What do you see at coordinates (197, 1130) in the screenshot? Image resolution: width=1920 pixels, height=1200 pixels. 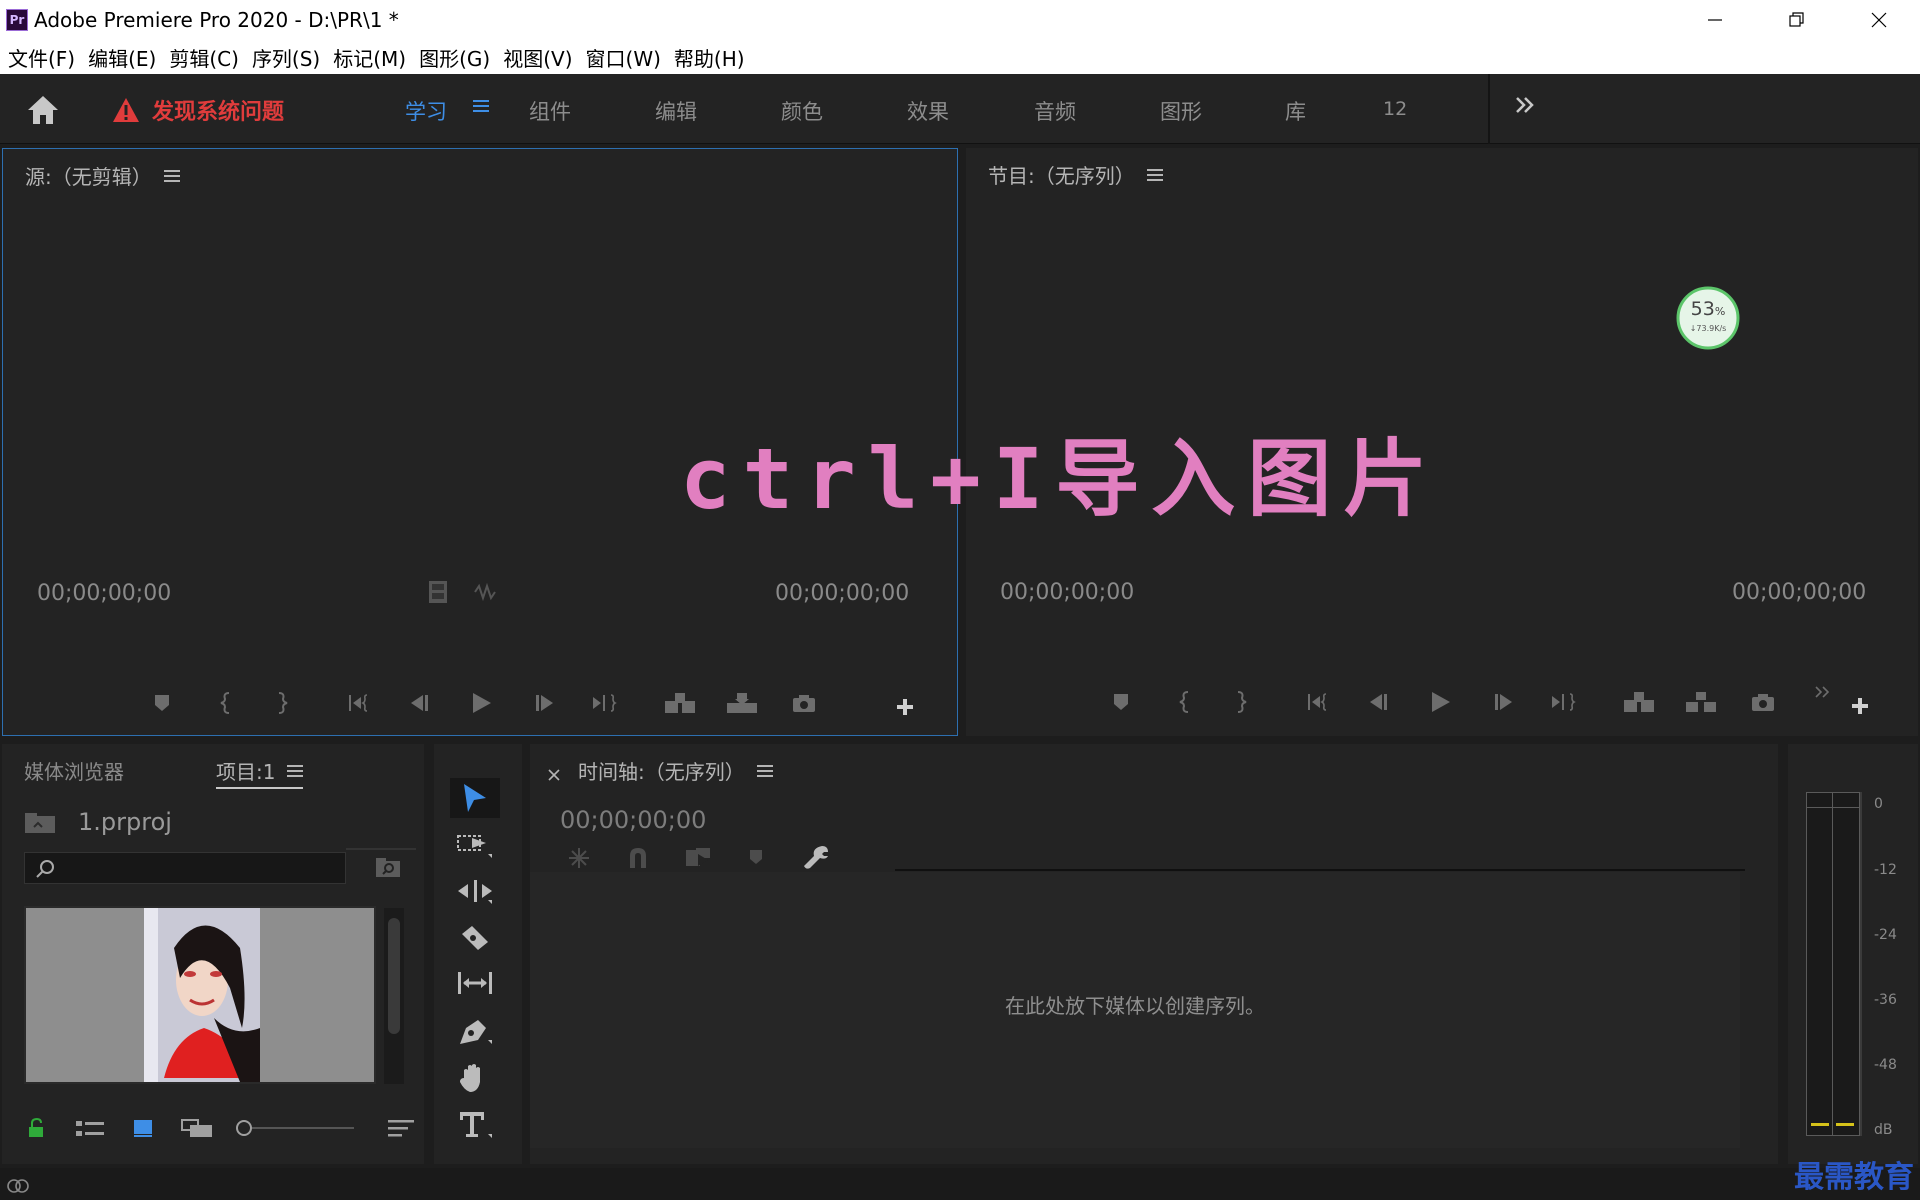 I see `freeform-view-button` at bounding box center [197, 1130].